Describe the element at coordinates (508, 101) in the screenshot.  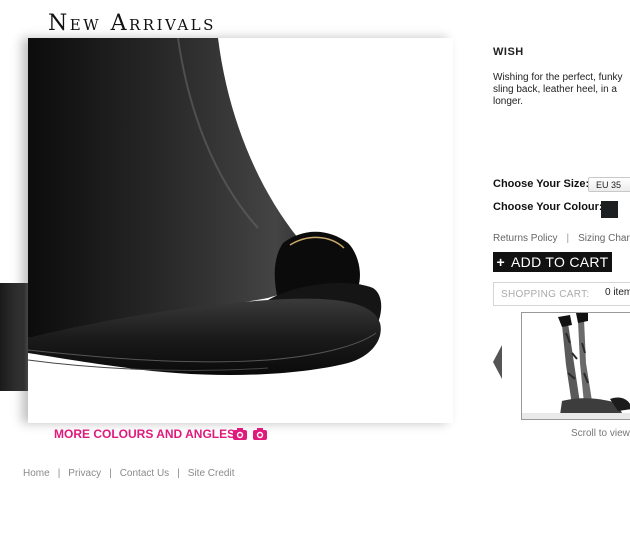
I see `description-line: longer.` at that location.